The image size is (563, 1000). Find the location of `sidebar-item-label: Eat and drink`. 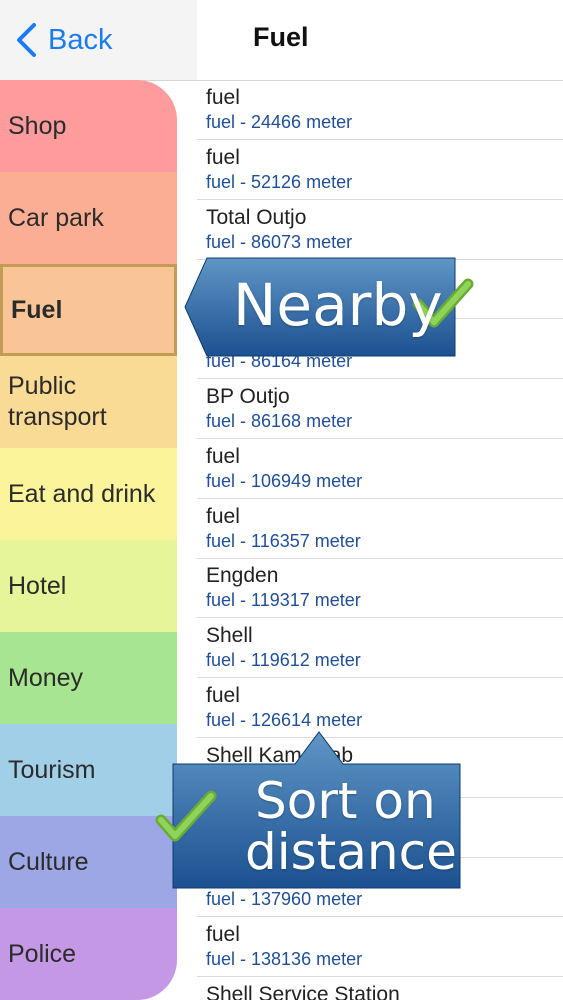

sidebar-item-label: Eat and drink is located at coordinates (82, 493).